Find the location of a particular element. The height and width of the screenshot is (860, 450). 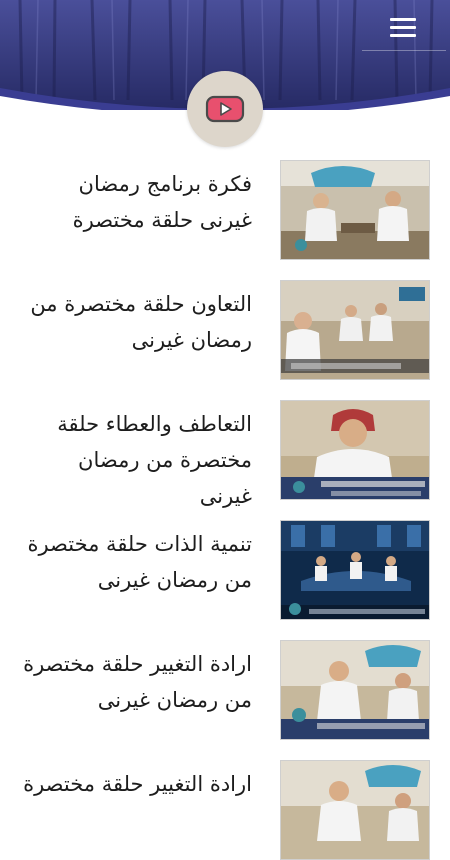

video-title: فكرة برنامج رمضان غيرنى حلقة مختصرة is located at coordinates (162, 202).